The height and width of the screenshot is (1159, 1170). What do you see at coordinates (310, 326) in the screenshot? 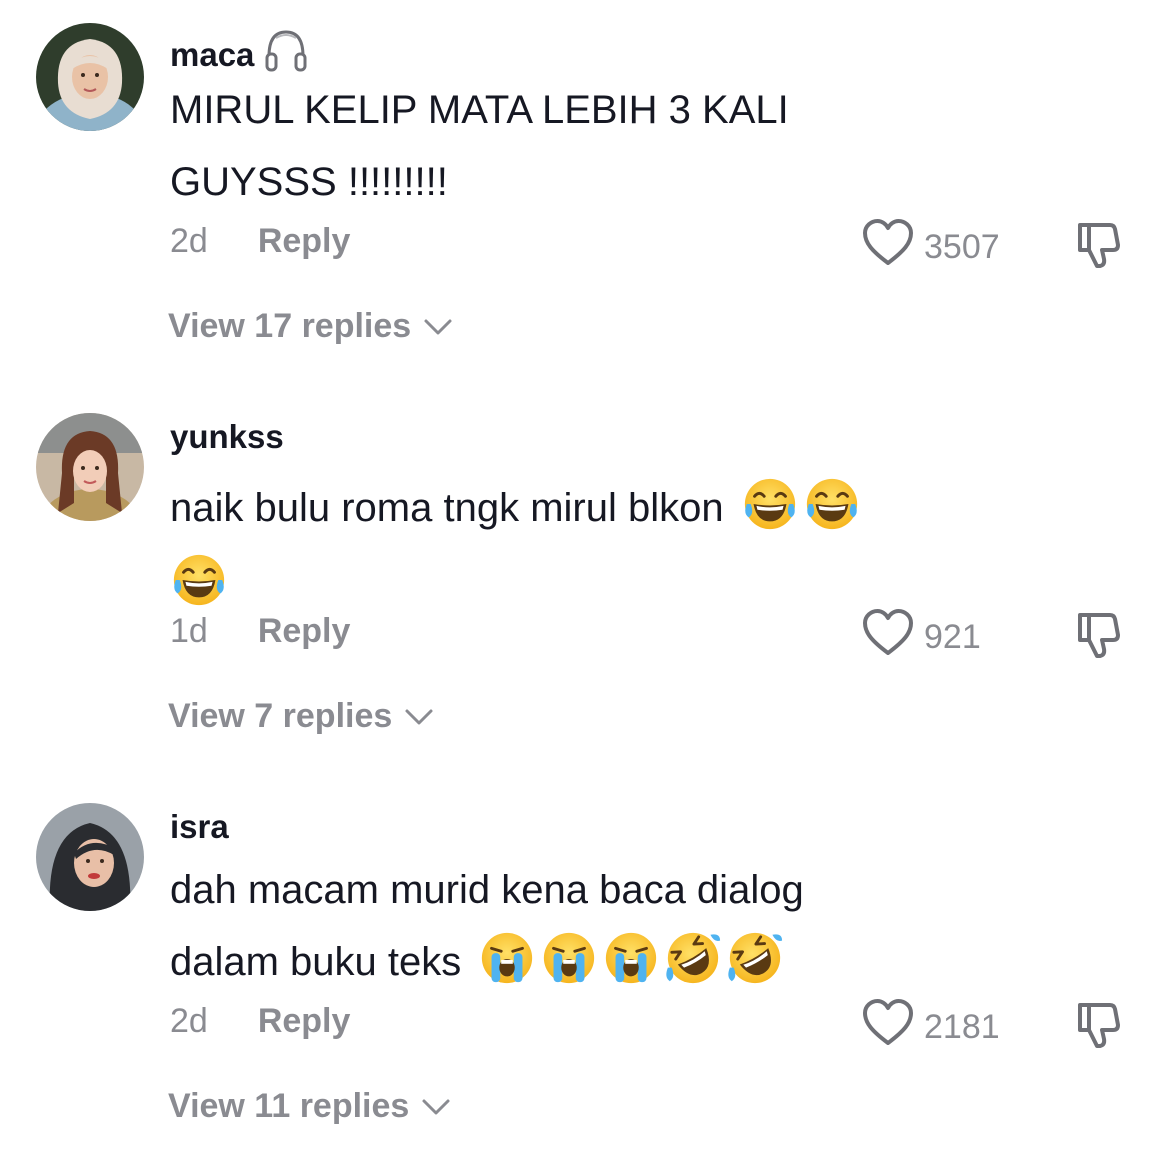
I see `view-replies-button: View 17 replies` at bounding box center [310, 326].